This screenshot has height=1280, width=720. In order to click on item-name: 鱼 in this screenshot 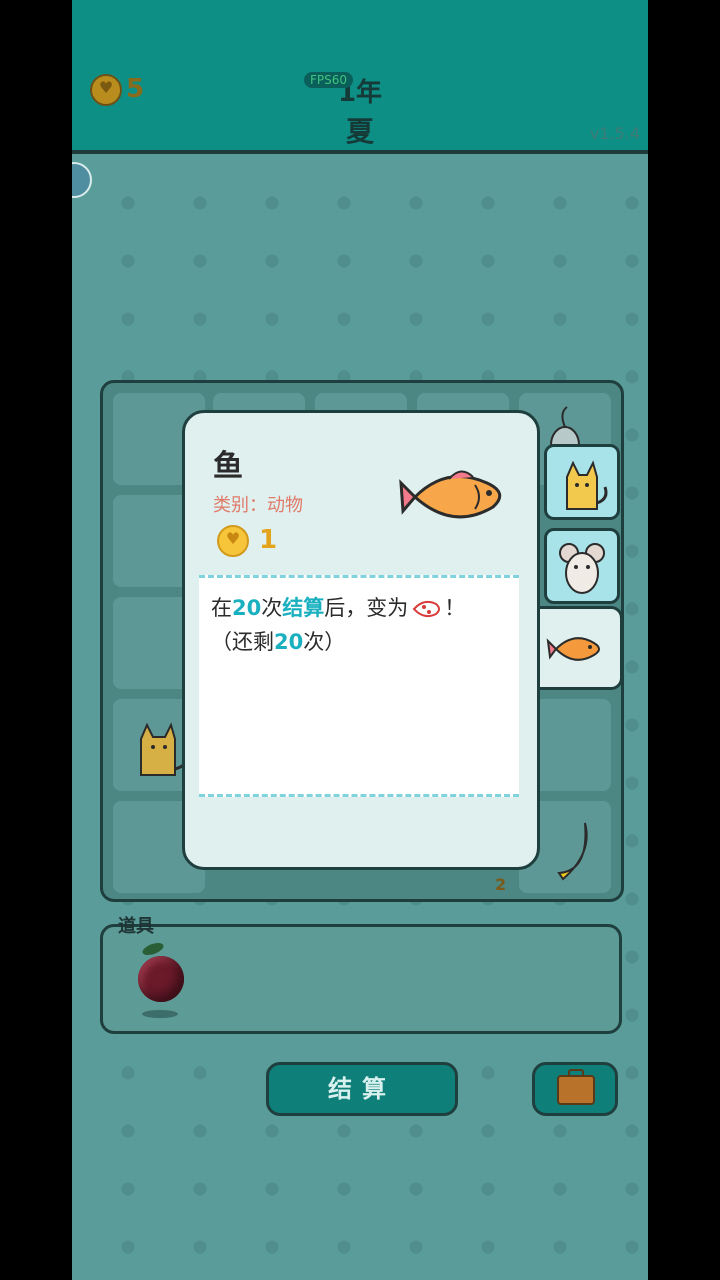, I will do `click(228, 466)`.